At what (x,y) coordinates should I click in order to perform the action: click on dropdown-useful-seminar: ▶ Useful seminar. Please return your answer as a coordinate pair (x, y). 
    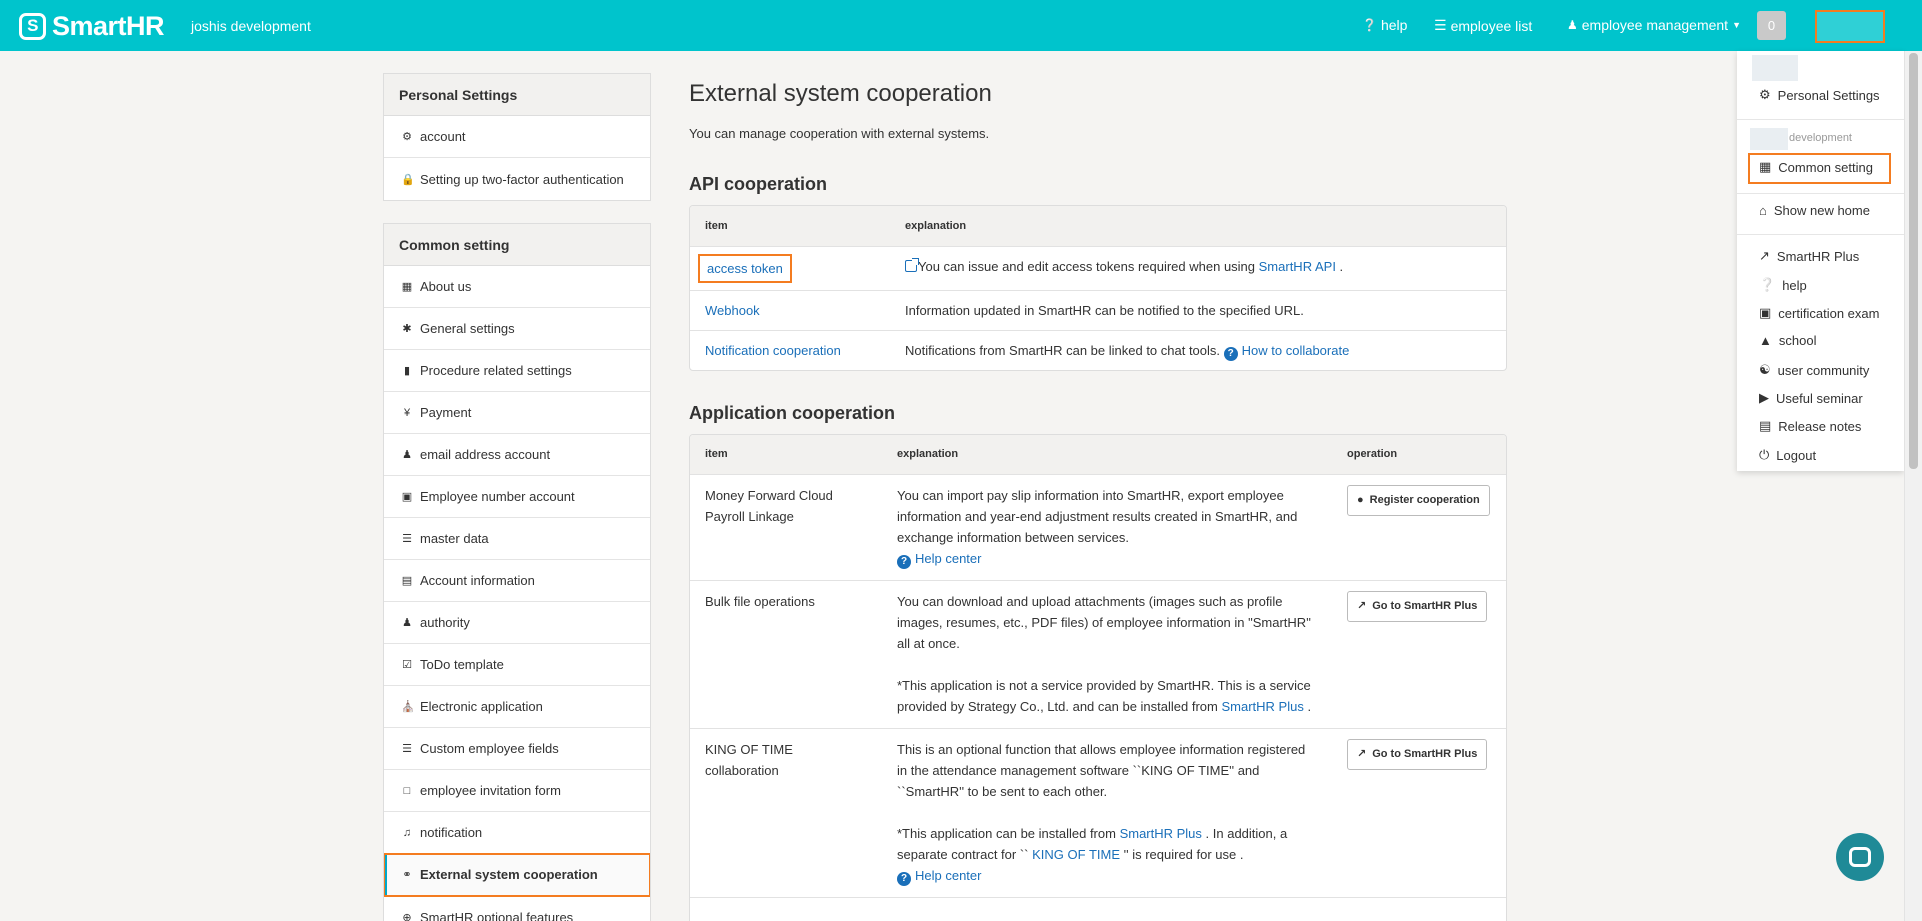
    Looking at the image, I should click on (1811, 398).